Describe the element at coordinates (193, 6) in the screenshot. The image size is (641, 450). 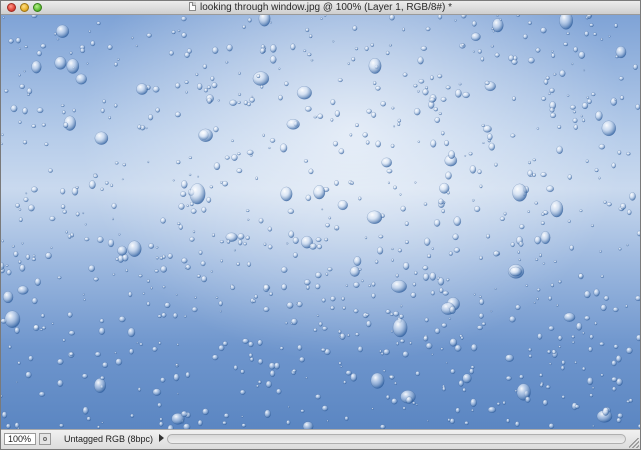
I see `document-icon` at that location.